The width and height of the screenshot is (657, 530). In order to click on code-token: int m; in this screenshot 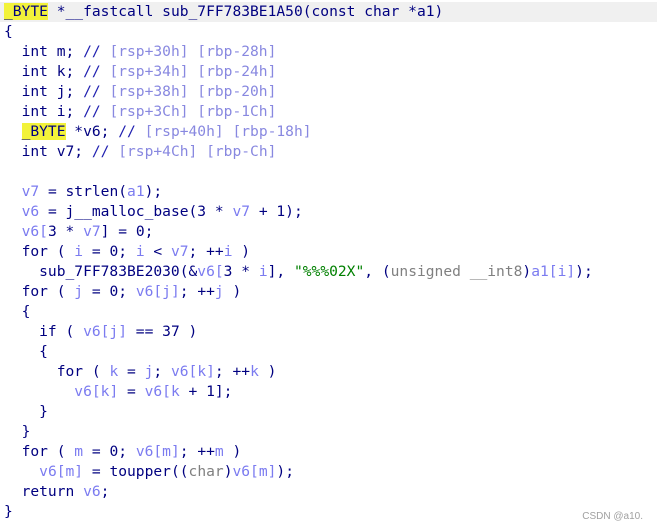, I will do `click(44, 51)`.